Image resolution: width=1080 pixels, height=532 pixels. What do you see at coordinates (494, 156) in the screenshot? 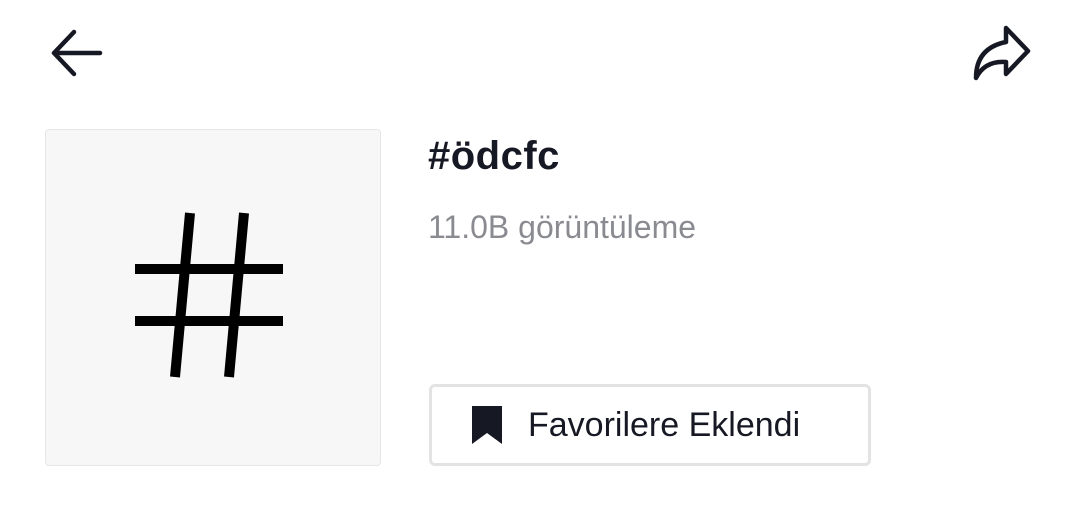
I see `hashtag-title: #ödcfc` at bounding box center [494, 156].